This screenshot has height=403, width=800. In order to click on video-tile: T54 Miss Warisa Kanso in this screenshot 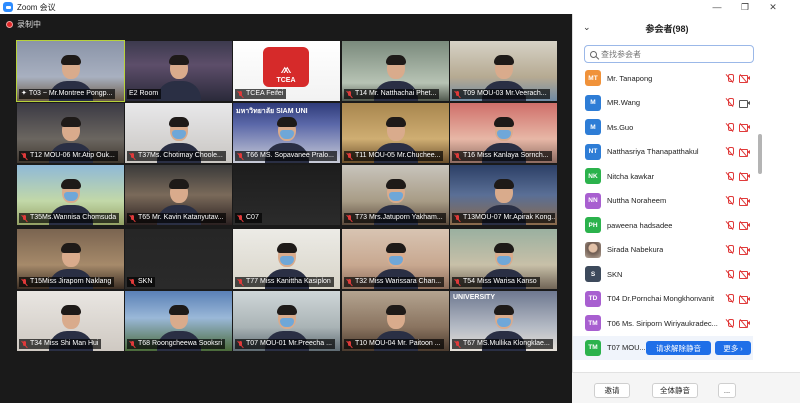, I will do `click(503, 259)`.